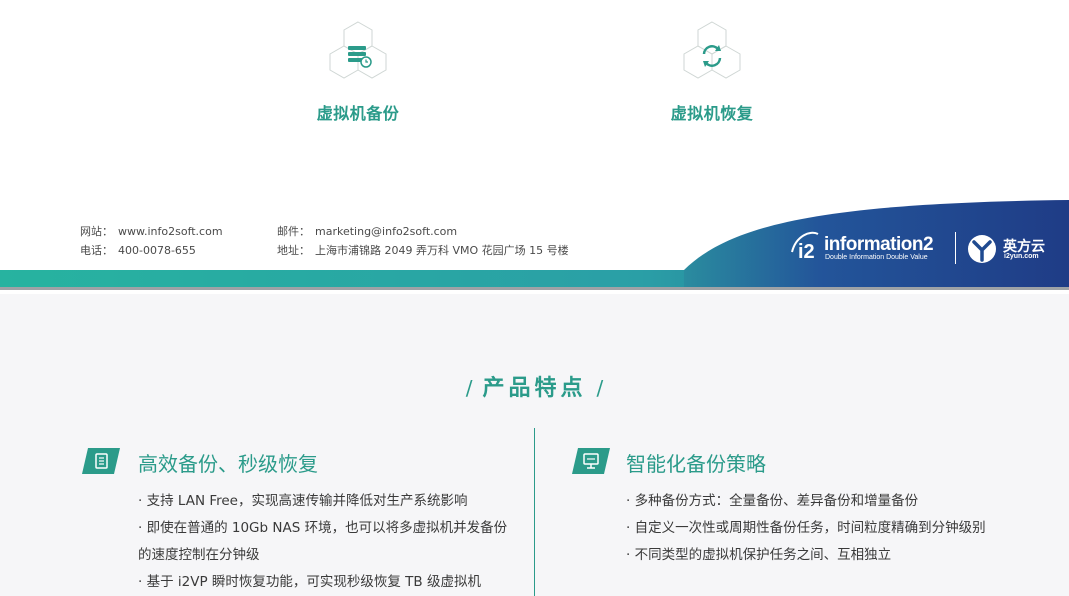 Image resolution: width=1069 pixels, height=596 pixels. What do you see at coordinates (759, 555) in the screenshot?
I see `bullet-item: · 不同类型的虚拟机保护任务之间、互相独立` at bounding box center [759, 555].